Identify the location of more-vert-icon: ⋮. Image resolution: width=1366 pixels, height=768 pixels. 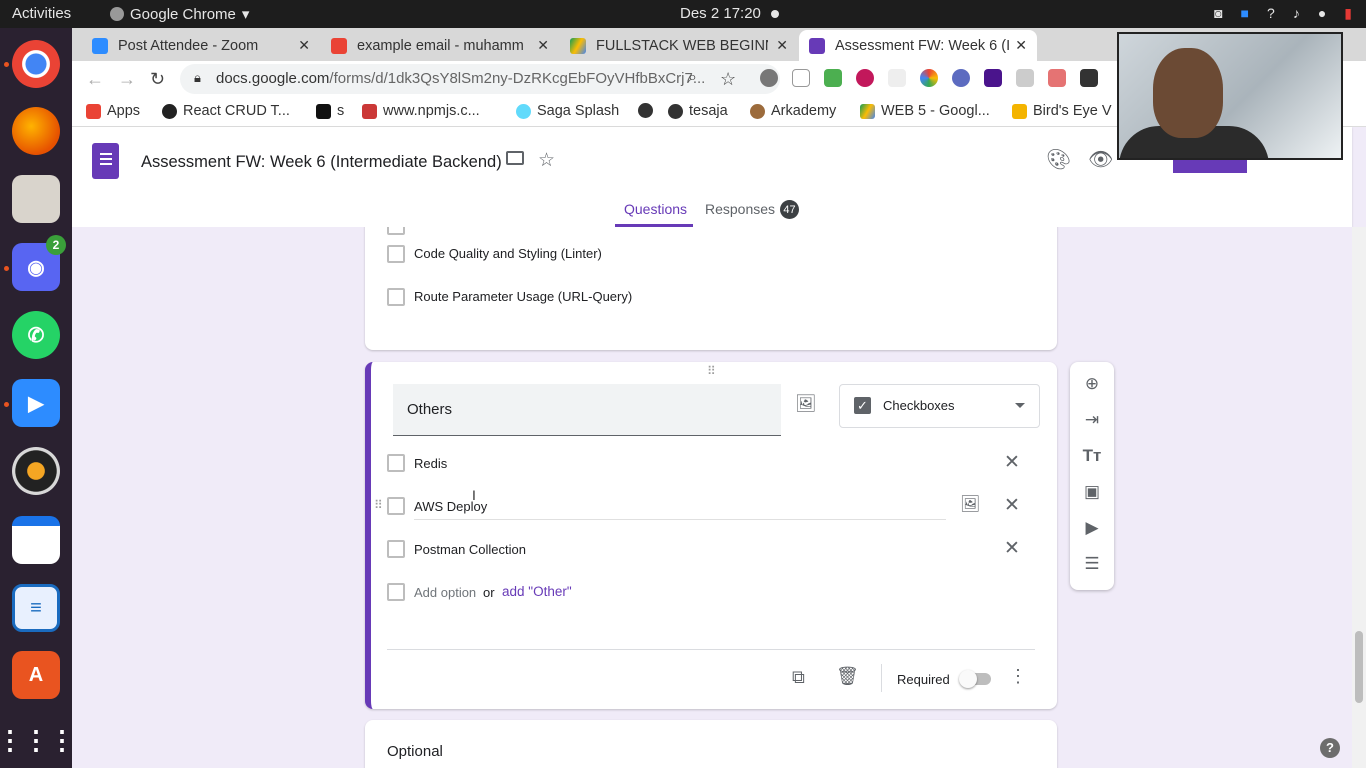
(1018, 676).